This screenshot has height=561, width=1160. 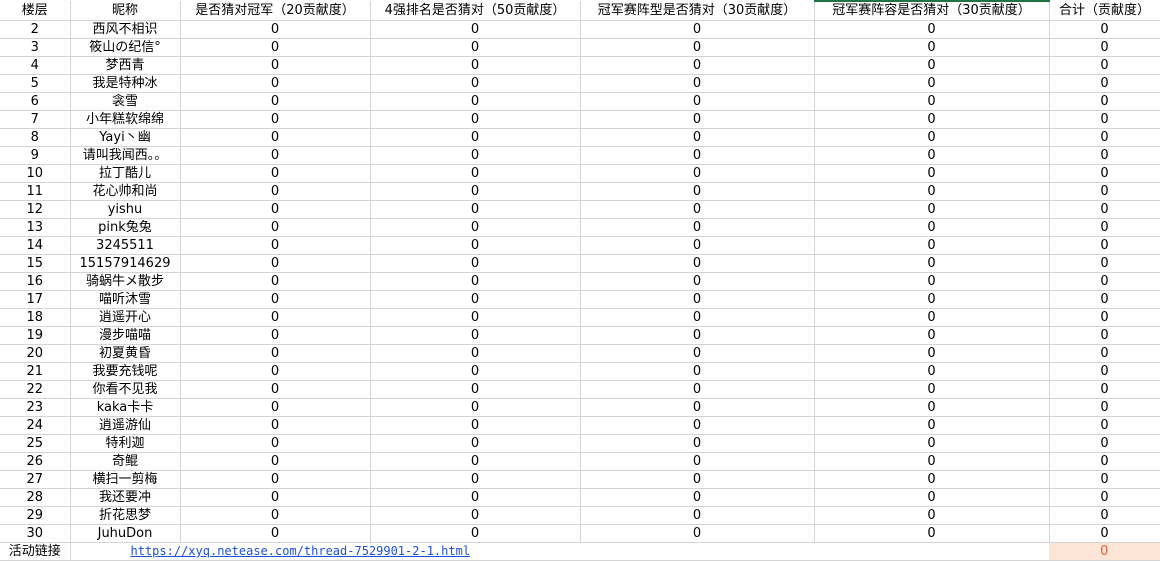 What do you see at coordinates (125, 533) in the screenshot?
I see `cell-nickname: JuhuDon` at bounding box center [125, 533].